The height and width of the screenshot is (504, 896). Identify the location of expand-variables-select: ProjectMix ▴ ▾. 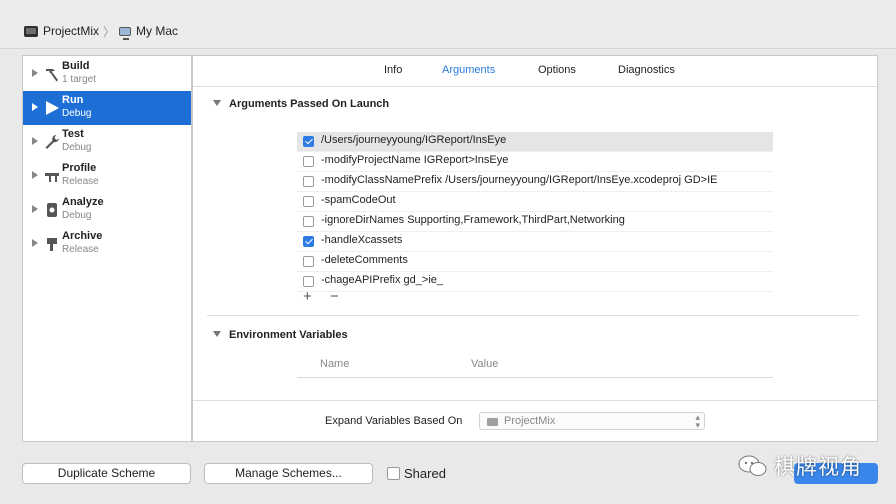
(592, 421).